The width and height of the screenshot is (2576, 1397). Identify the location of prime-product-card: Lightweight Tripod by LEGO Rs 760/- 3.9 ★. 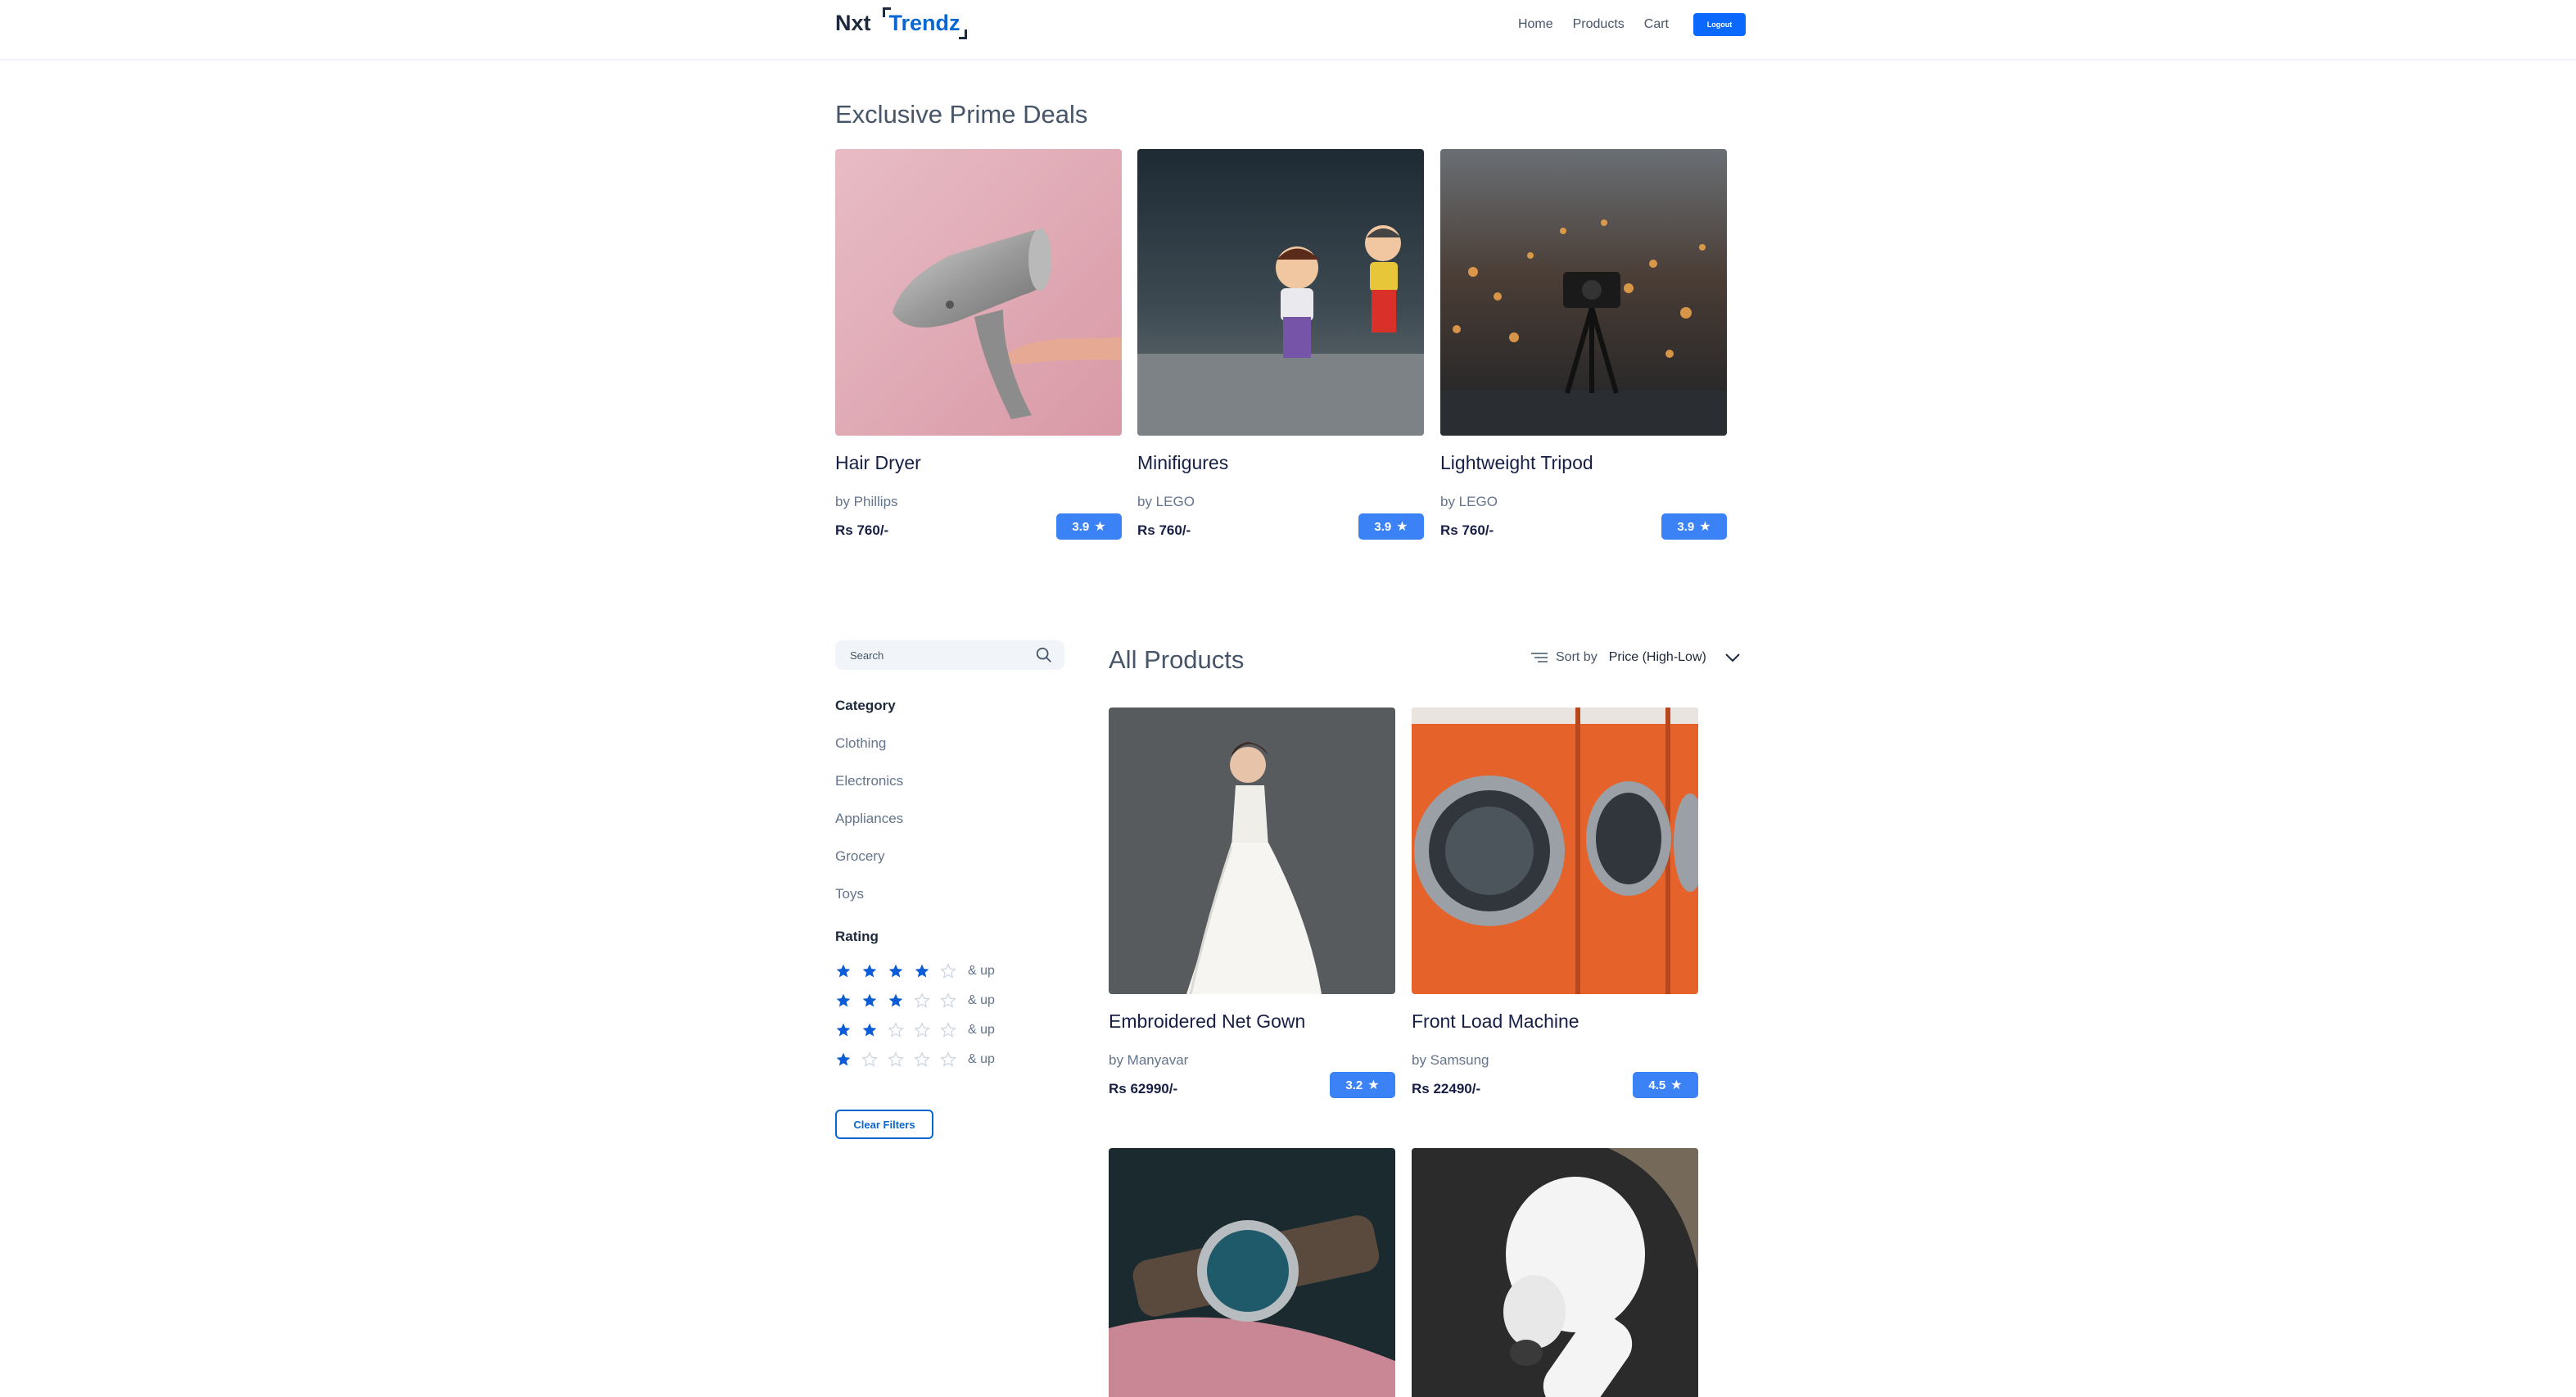
(1583, 344).